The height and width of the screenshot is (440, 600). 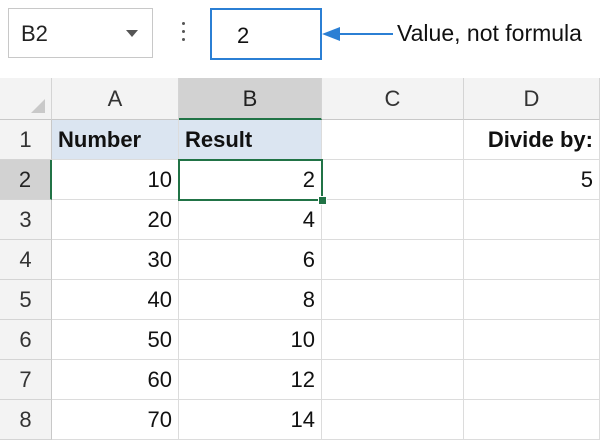 I want to click on cell-c5, so click(x=393, y=300).